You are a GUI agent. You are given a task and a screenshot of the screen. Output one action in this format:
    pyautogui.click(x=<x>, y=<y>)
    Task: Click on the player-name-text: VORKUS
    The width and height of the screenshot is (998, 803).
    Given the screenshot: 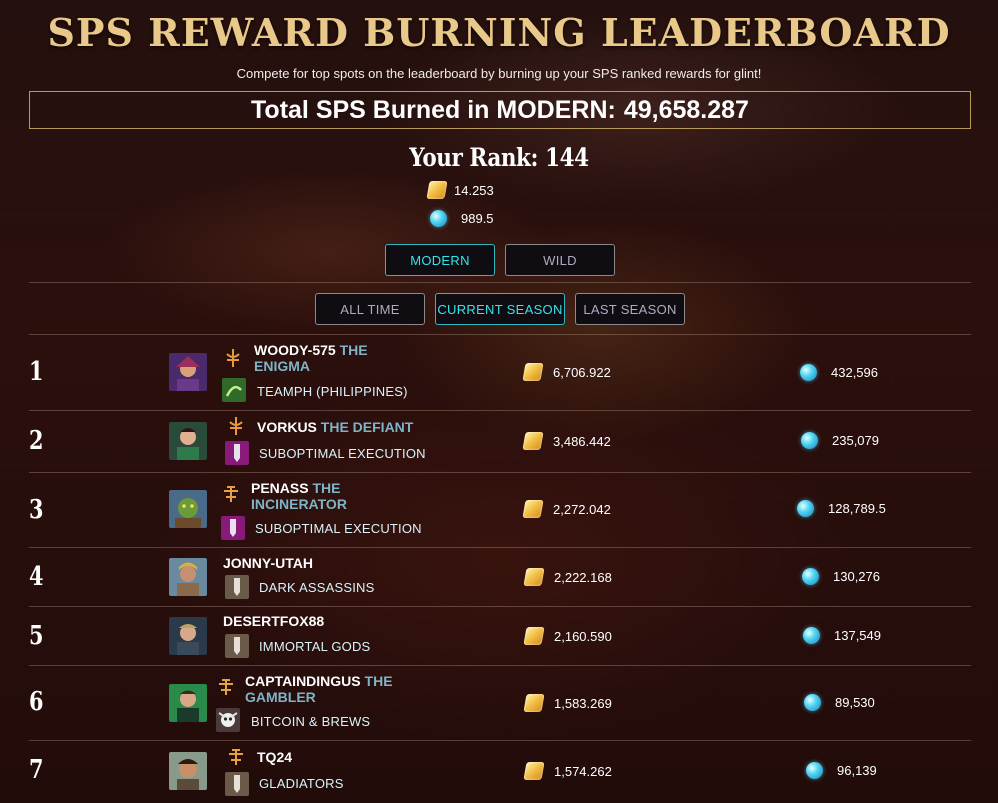 What is the action you would take?
    pyautogui.click(x=287, y=427)
    